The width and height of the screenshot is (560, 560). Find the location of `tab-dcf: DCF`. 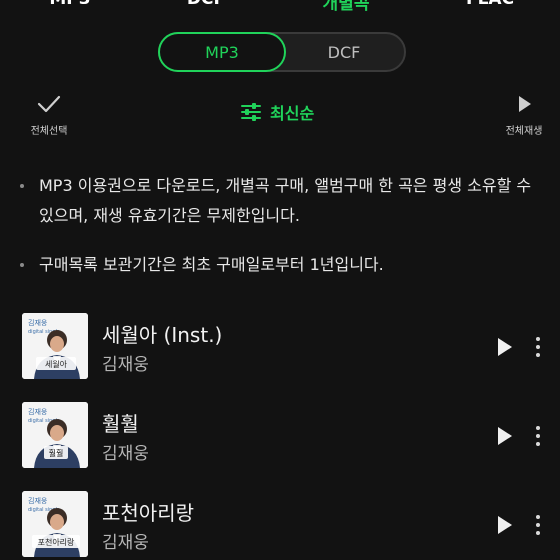

tab-dcf: DCF is located at coordinates (206, 4).